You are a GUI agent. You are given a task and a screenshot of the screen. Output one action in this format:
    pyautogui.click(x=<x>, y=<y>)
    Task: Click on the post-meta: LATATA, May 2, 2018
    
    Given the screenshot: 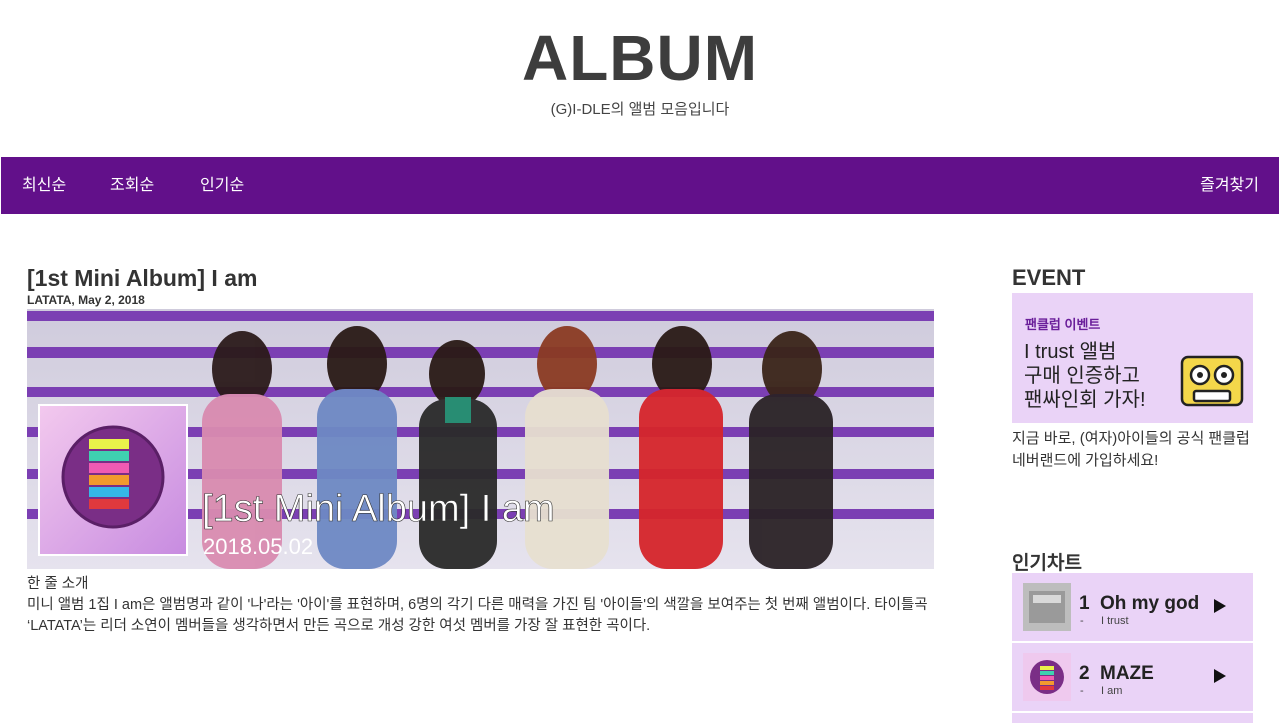 What is the action you would take?
    pyautogui.click(x=86, y=300)
    